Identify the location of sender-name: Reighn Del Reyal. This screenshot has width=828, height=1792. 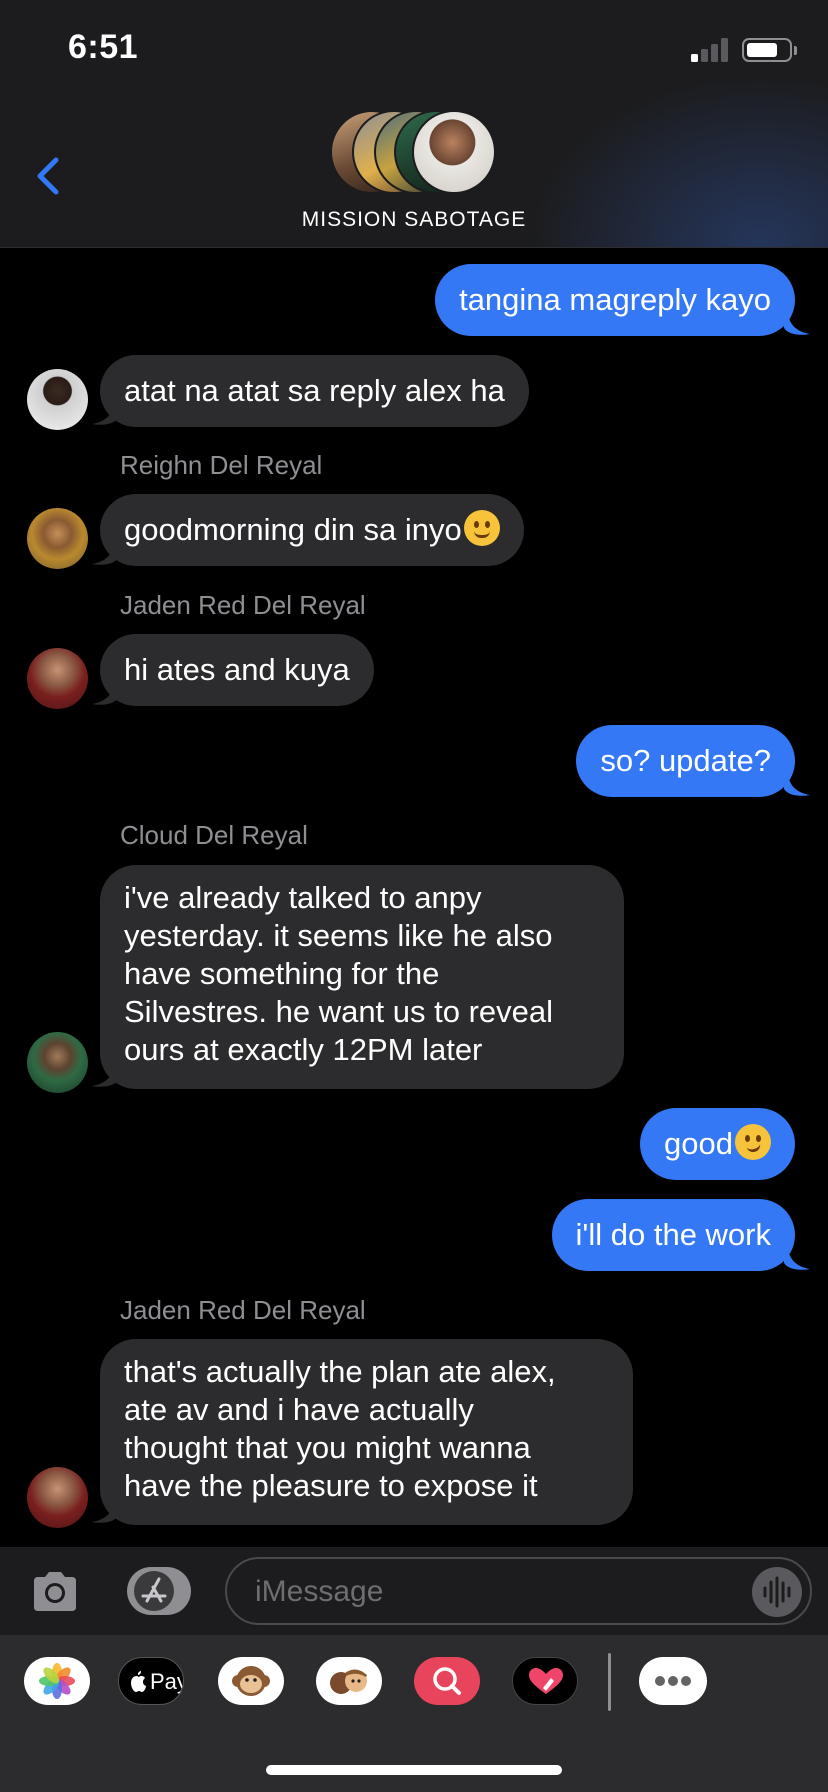
(221, 465).